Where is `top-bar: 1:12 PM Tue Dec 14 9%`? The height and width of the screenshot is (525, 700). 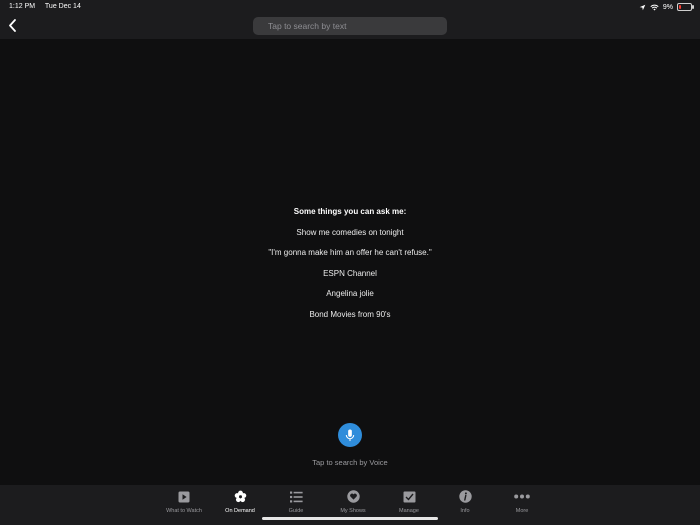 top-bar: 1:12 PM Tue Dec 14 9% is located at coordinates (350, 19).